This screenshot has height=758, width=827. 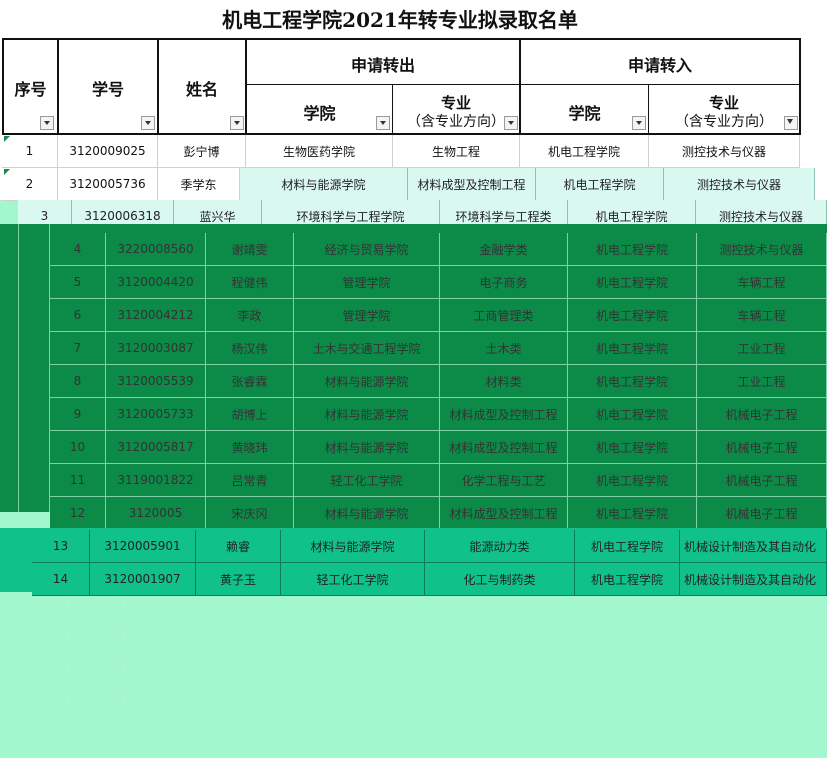 I want to click on vline, so click(x=800, y=86).